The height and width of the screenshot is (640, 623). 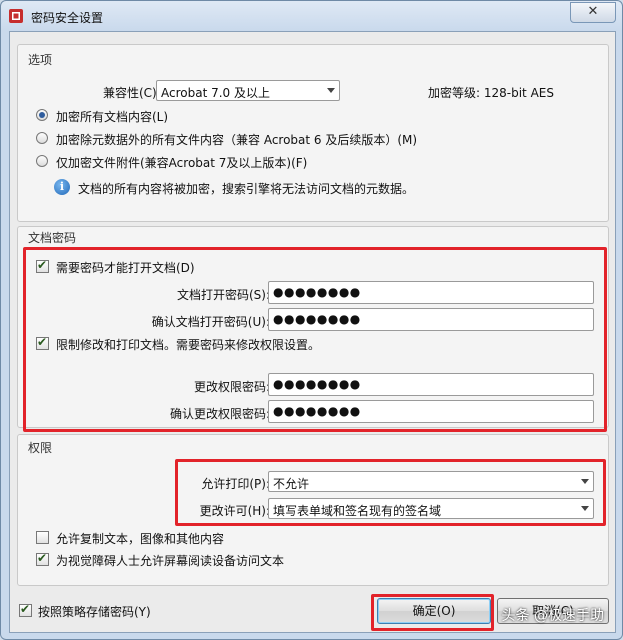 I want to click on allow-print-label: 允许打印(P):, so click(x=235, y=484).